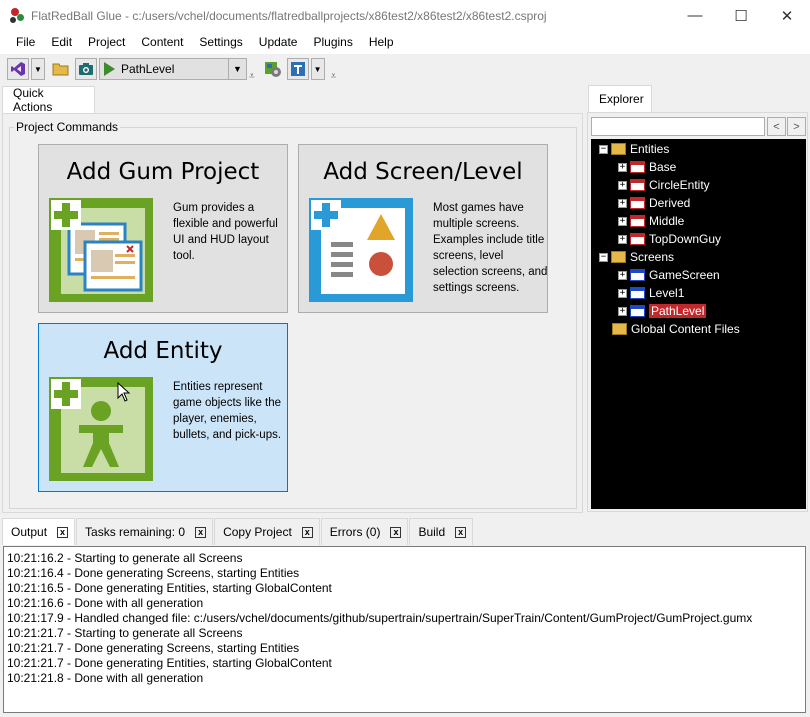  I want to click on tree-node-screen: + GameScreen, so click(669, 275).